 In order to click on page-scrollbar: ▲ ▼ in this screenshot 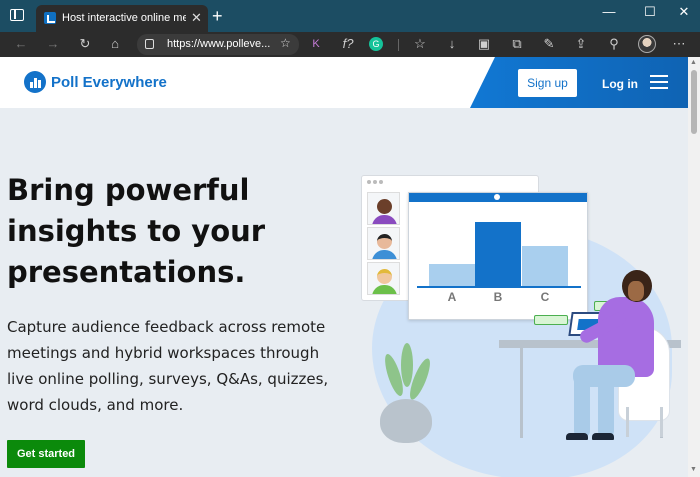, I will do `click(694, 267)`.